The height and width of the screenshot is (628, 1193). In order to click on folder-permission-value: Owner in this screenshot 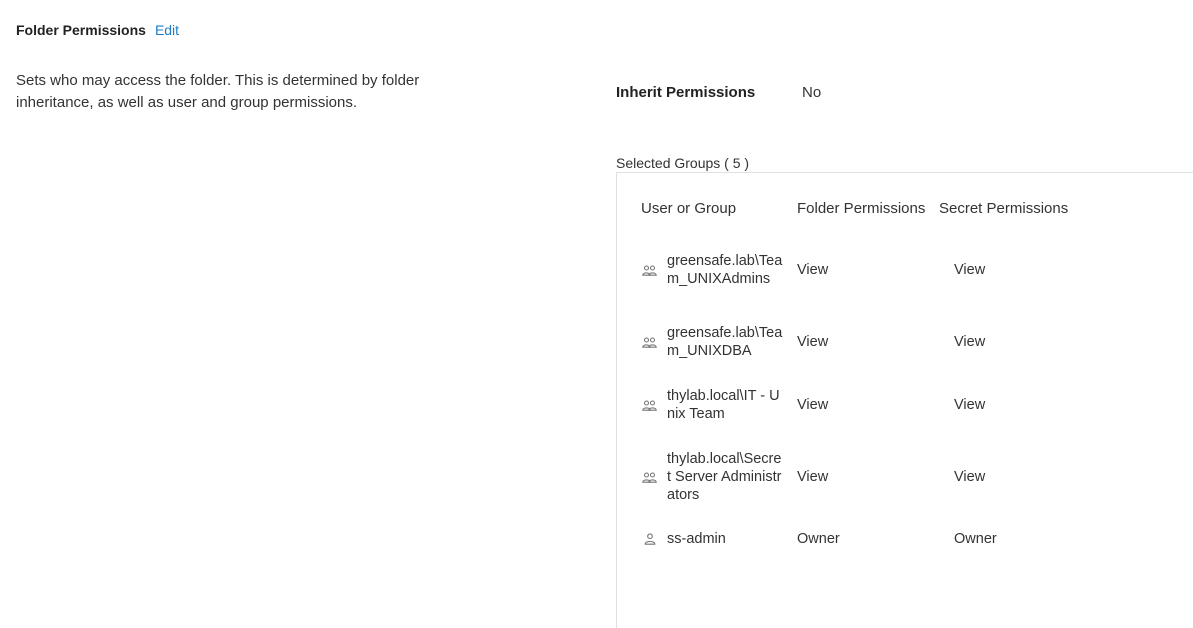, I will do `click(818, 539)`.